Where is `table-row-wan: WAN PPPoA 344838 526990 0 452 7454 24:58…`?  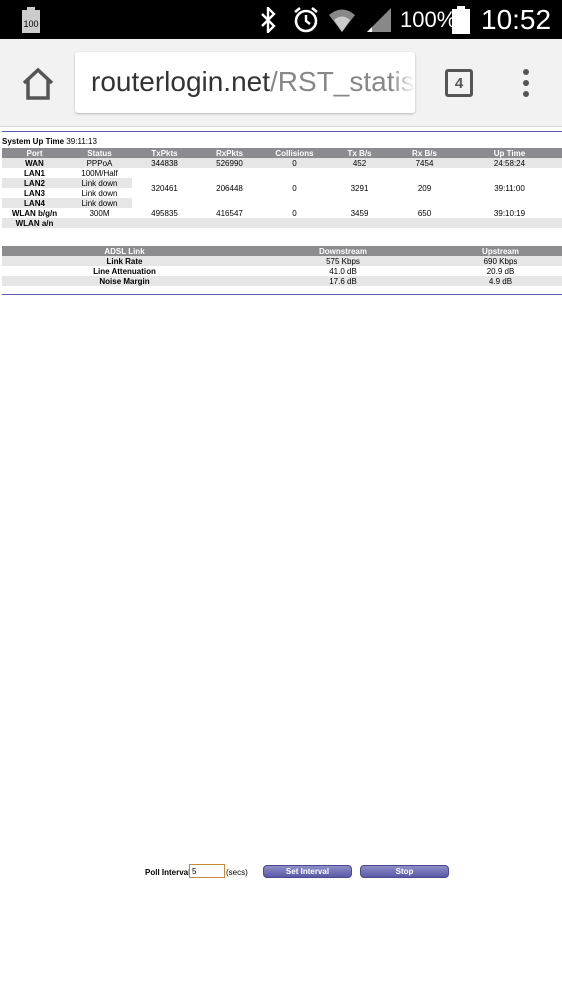
table-row-wan: WAN PPPoA 344838 526990 0 452 7454 24:58… is located at coordinates (282, 163).